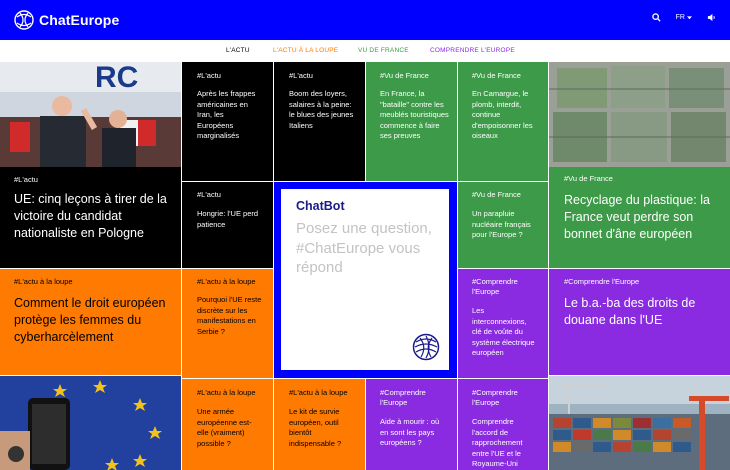 This screenshot has height=470, width=730. I want to click on nav-item-actu-loupe: L'ACTU À LA LOUPE, so click(305, 50).